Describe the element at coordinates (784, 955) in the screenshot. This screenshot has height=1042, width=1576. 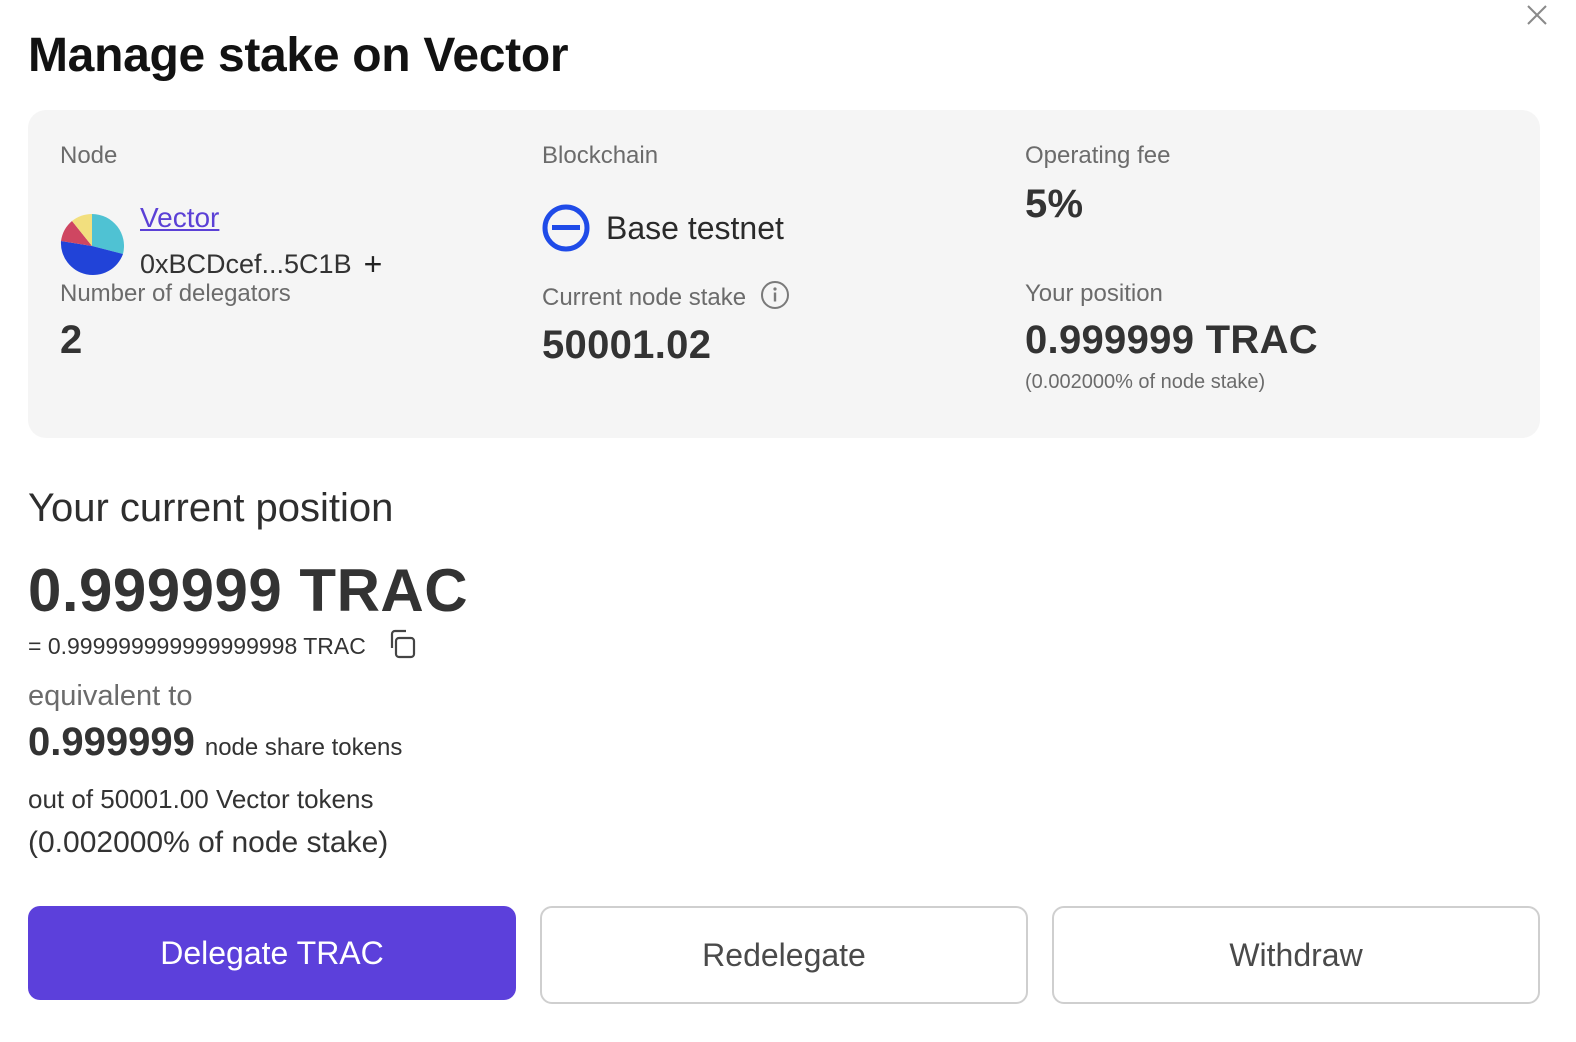
I see `redelegate-button: Redelegate` at that location.